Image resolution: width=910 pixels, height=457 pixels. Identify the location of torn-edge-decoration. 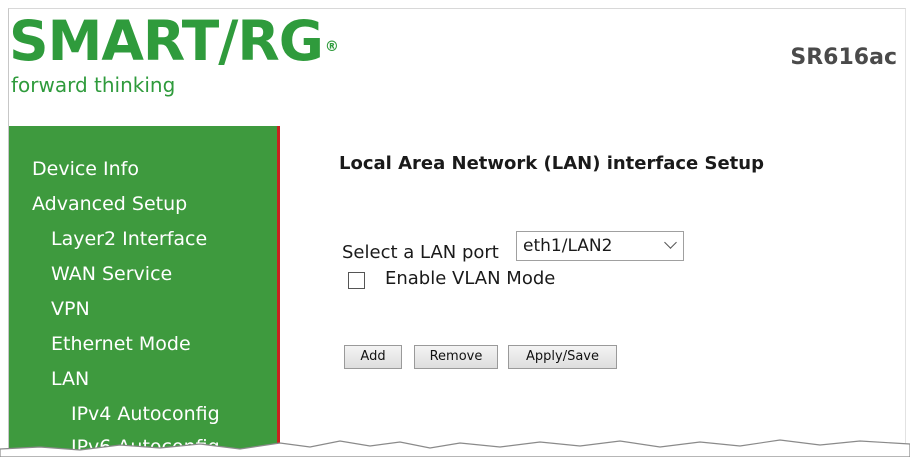
(455, 448).